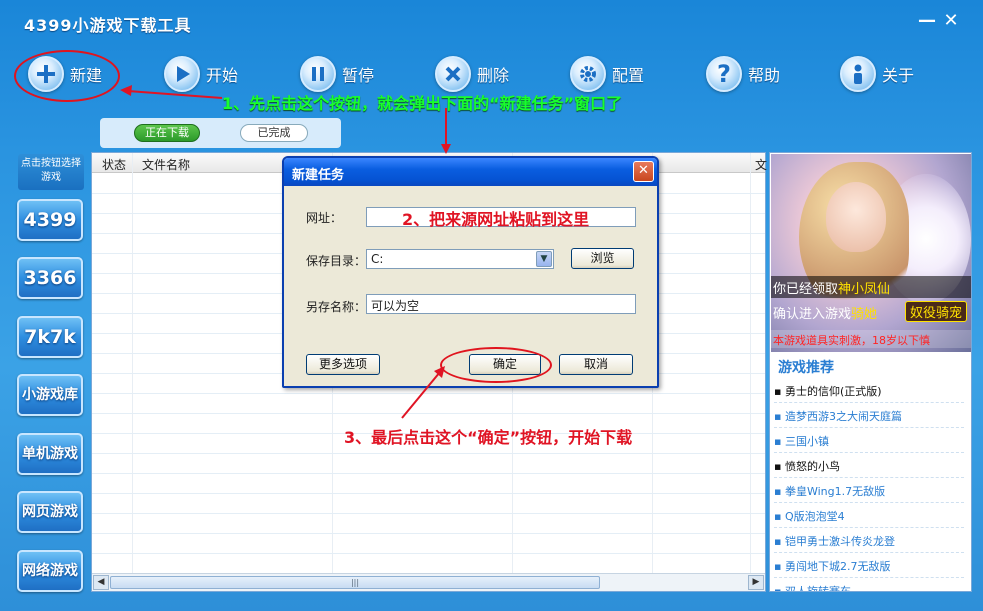  I want to click on promo-line2-prefix: 确认进入游戏, so click(812, 314).